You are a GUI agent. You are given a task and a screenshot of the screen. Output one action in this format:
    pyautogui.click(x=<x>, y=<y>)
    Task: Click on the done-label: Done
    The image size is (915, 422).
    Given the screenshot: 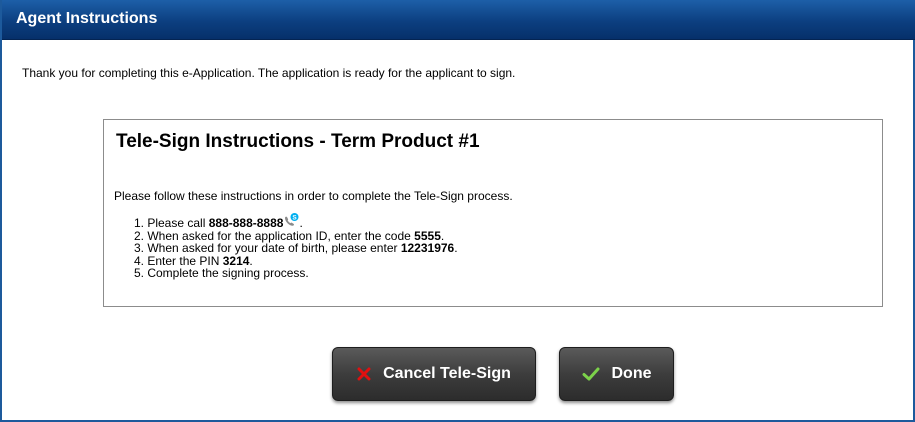 What is the action you would take?
    pyautogui.click(x=631, y=373)
    